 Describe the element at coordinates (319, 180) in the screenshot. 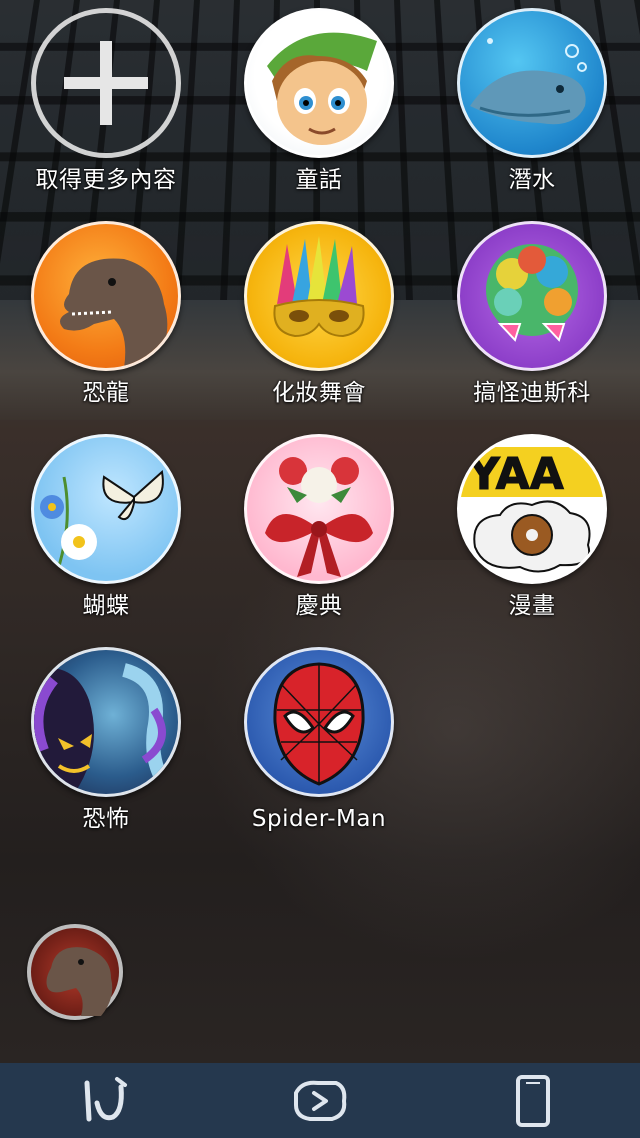

I see `tile-label: 童話` at that location.